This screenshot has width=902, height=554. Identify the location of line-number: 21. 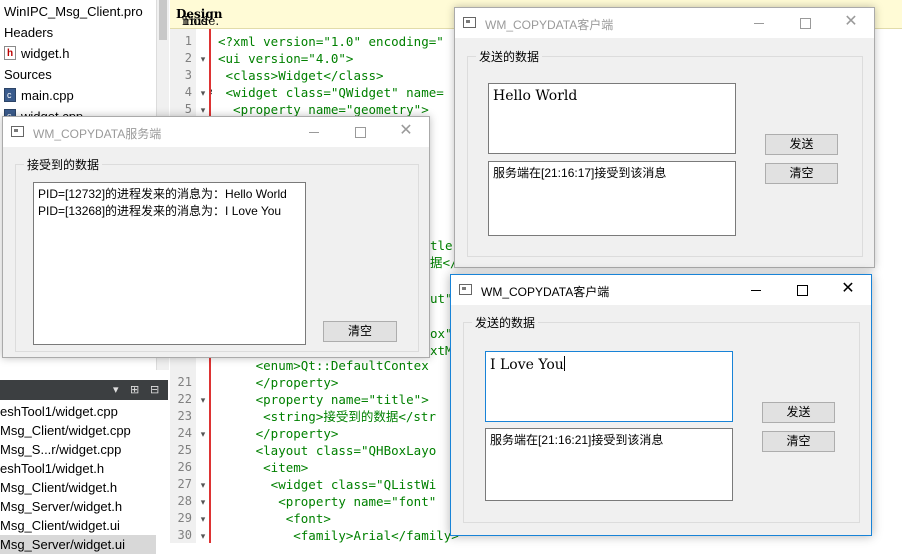
(184, 382).